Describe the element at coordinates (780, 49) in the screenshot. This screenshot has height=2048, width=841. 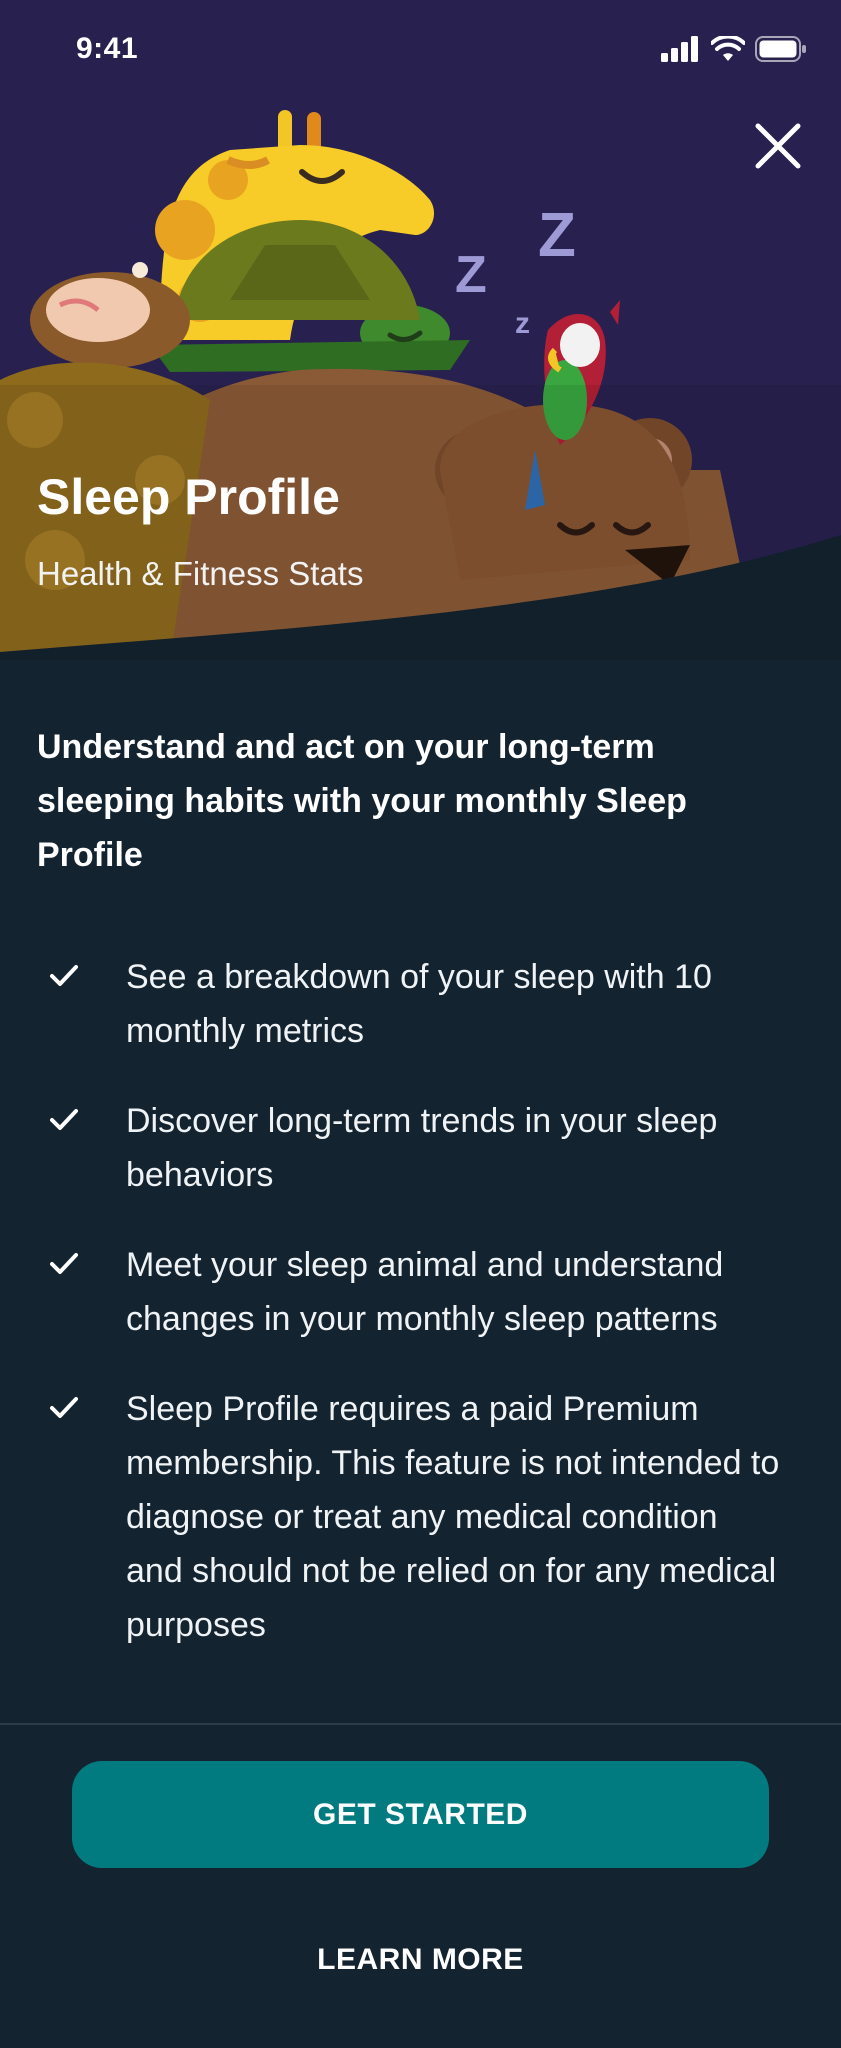
I see `battery-icon` at that location.